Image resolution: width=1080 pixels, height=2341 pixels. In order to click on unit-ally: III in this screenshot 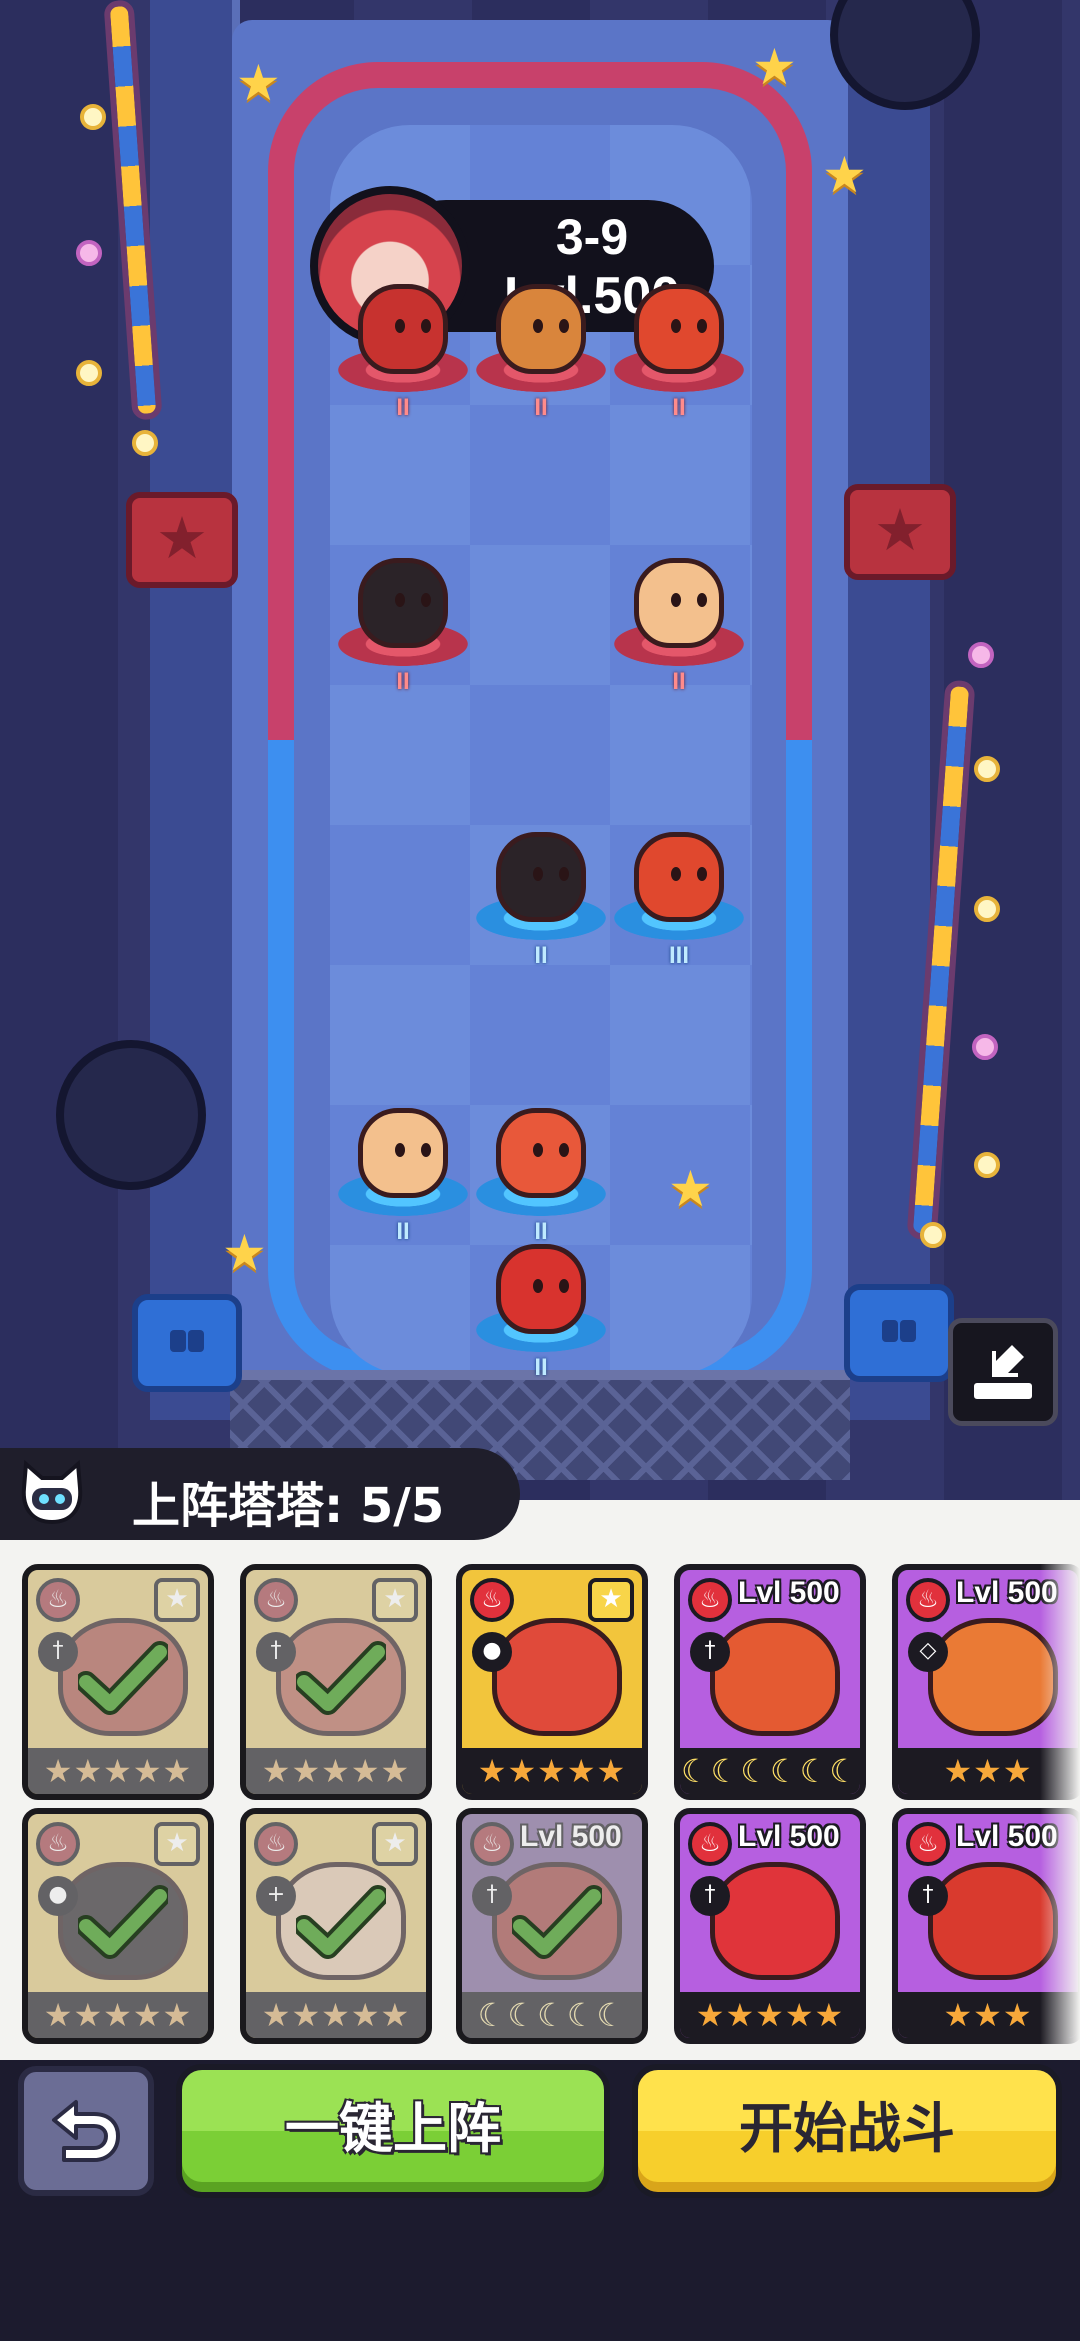, I will do `click(679, 889)`.